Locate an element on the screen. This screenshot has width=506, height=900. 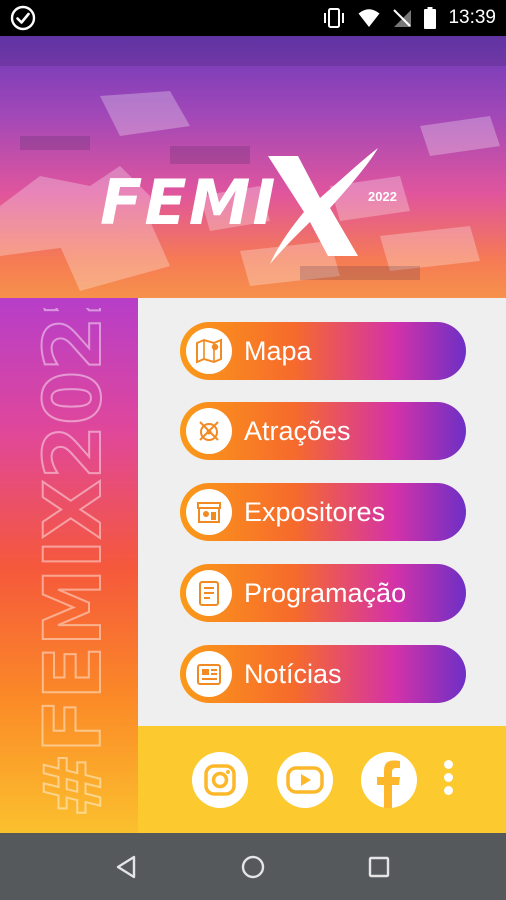
menu-button-noticias: Notícias is located at coordinates (323, 674).